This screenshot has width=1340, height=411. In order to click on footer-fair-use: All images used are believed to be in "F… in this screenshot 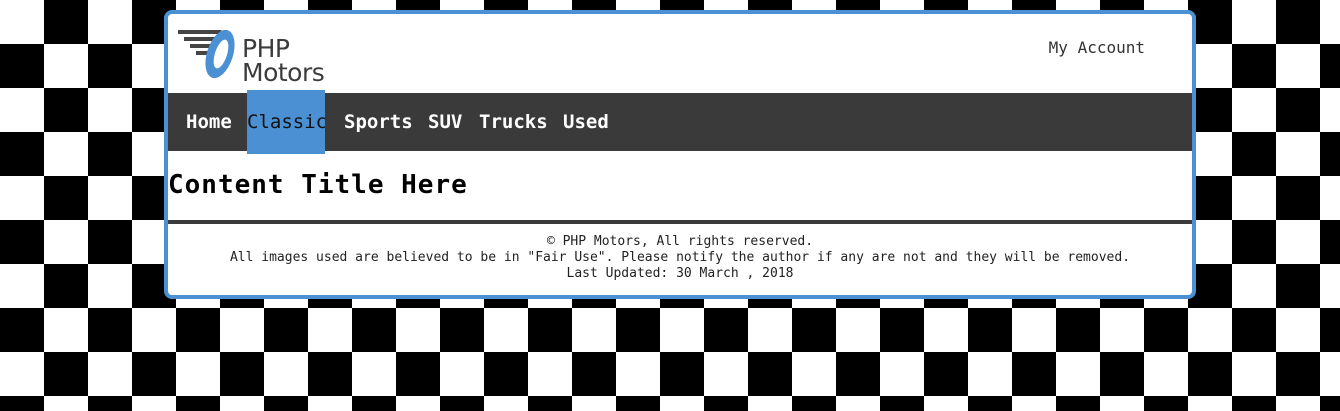, I will do `click(680, 257)`.